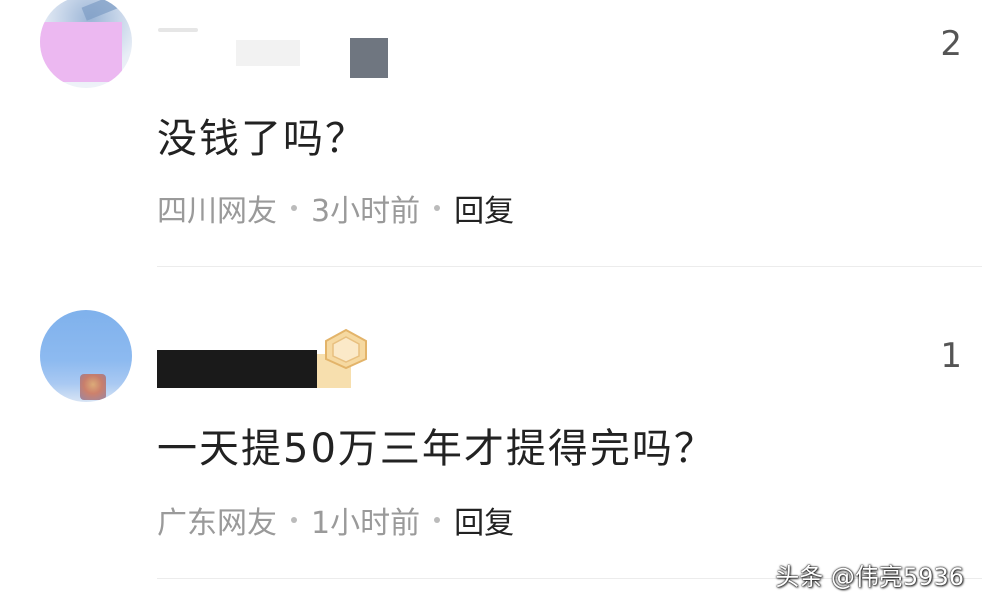  What do you see at coordinates (869, 577) in the screenshot?
I see `watermark: 头条 @伟亮5936` at bounding box center [869, 577].